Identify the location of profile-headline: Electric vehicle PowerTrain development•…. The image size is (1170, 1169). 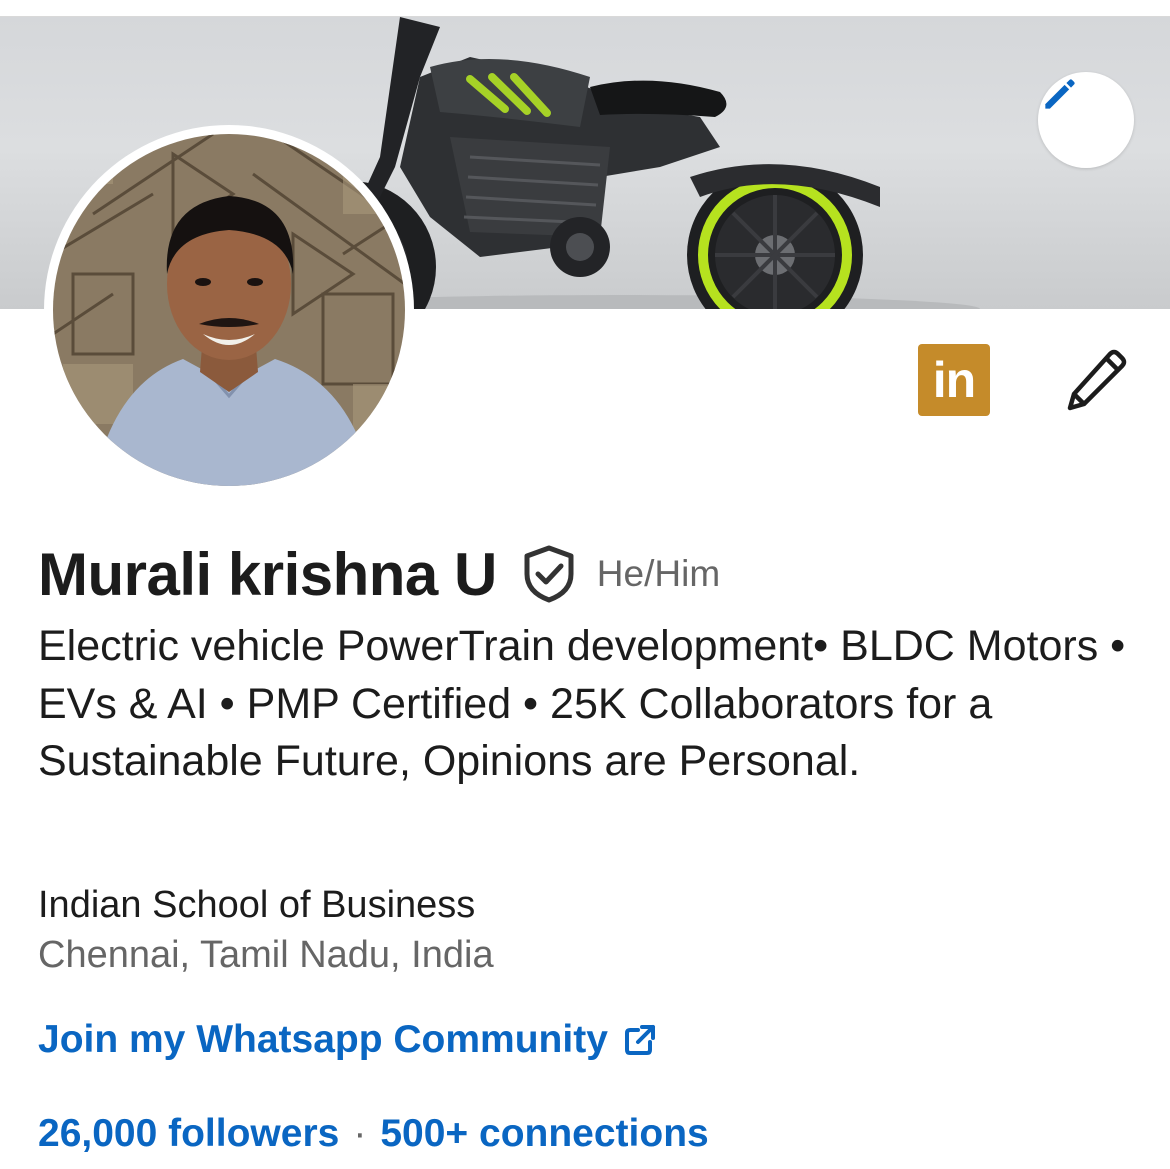
(582, 703).